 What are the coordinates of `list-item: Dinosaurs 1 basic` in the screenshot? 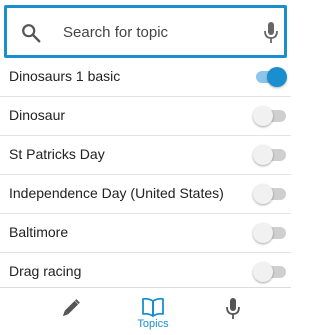 It's located at (145, 77).